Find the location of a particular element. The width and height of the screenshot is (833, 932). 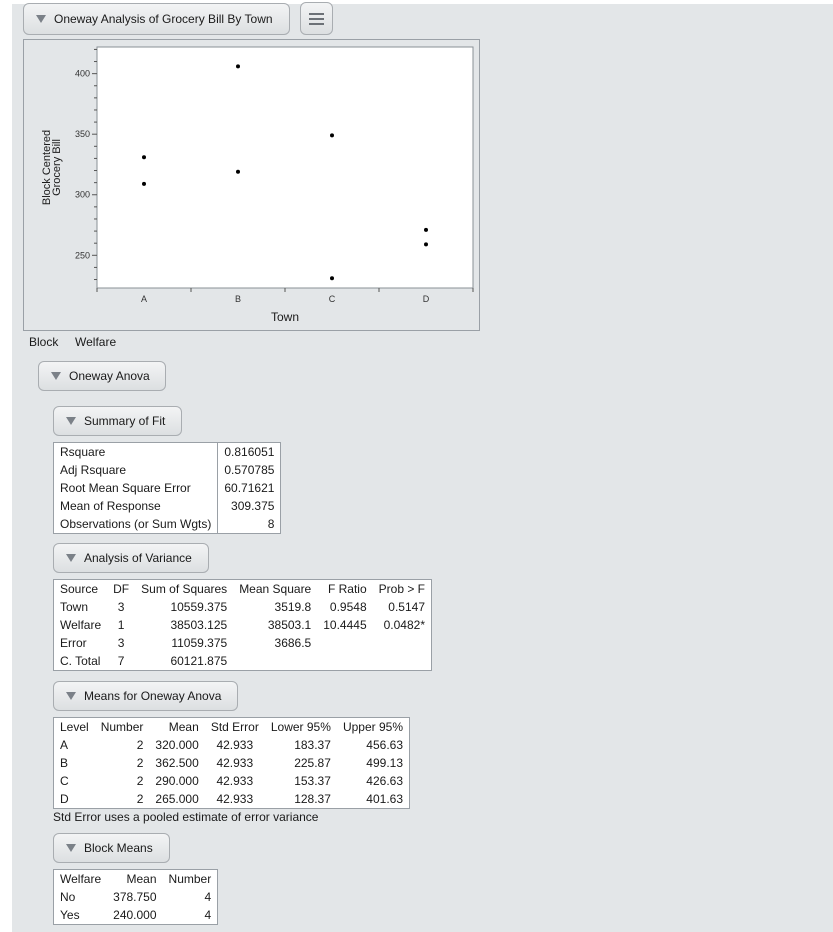

column-header: Prob > F is located at coordinates (401, 589).